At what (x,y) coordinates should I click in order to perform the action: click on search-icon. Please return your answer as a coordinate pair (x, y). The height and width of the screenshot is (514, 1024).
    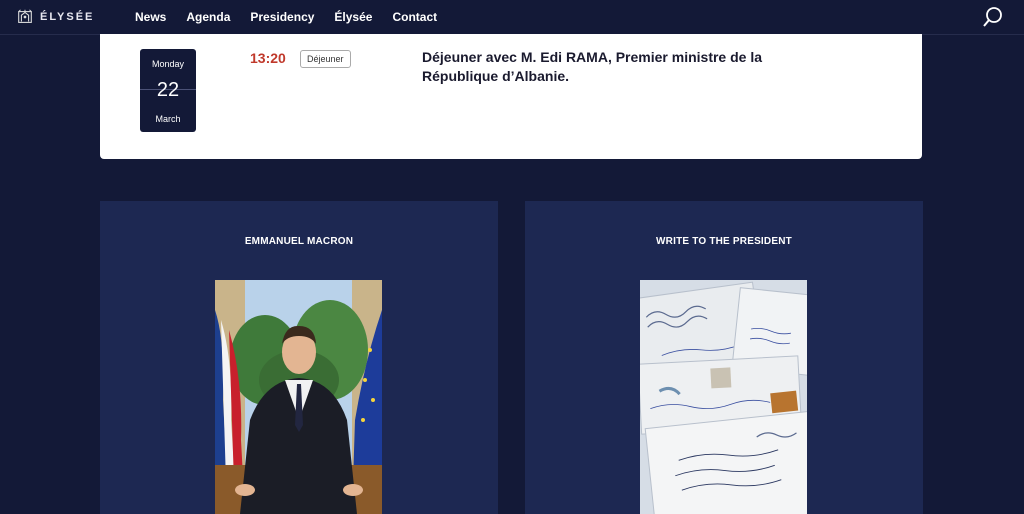
    Looking at the image, I should click on (992, 17).